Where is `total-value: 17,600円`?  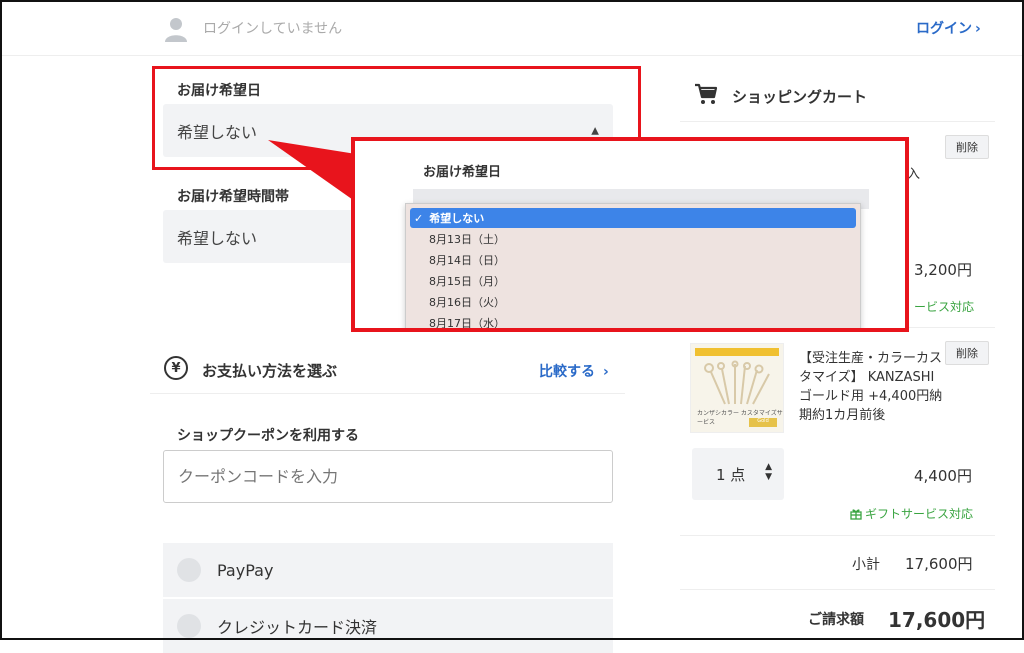
total-value: 17,600円 is located at coordinates (937, 620).